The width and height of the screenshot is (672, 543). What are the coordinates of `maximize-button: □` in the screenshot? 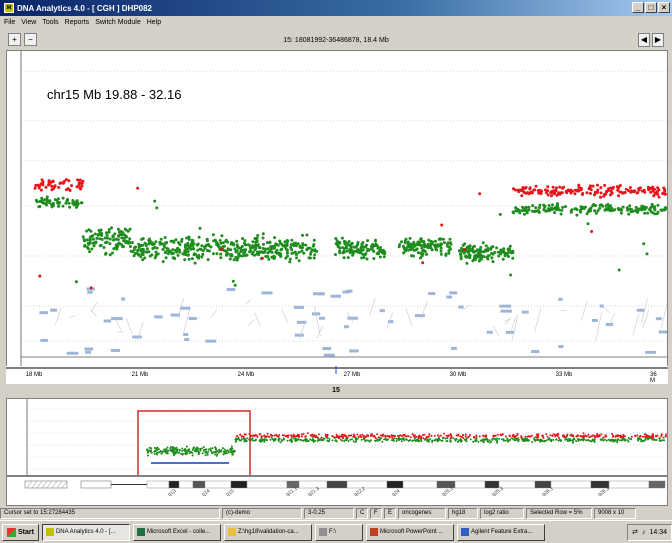 It's located at (651, 7).